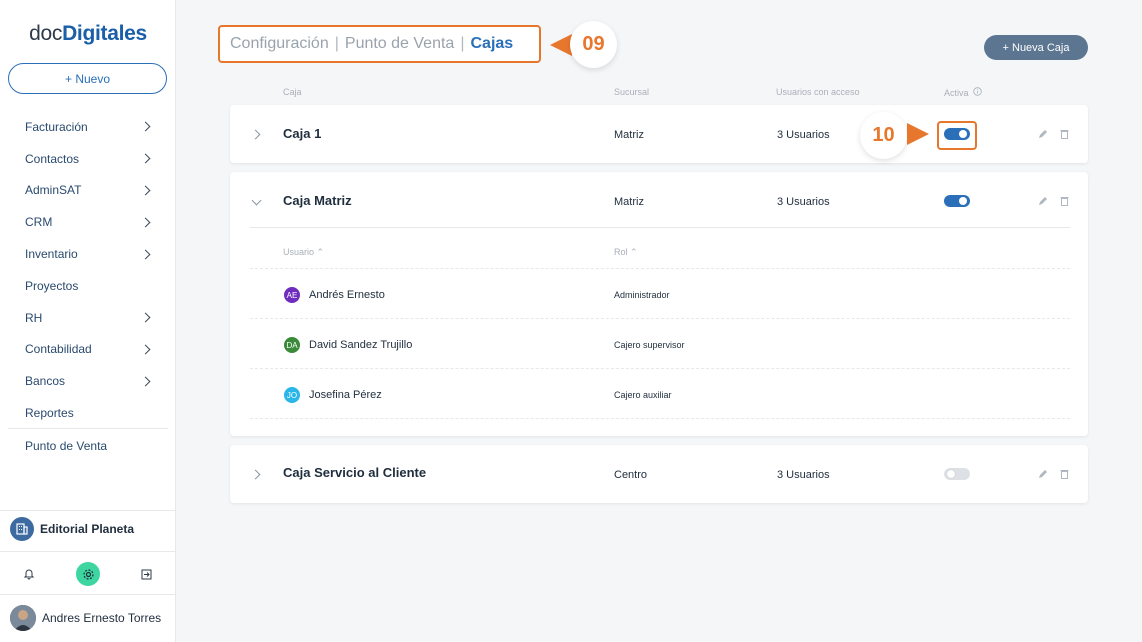 The width and height of the screenshot is (1142, 642). Describe the element at coordinates (88, 33) in the screenshot. I see `logo: docDigitales` at that location.